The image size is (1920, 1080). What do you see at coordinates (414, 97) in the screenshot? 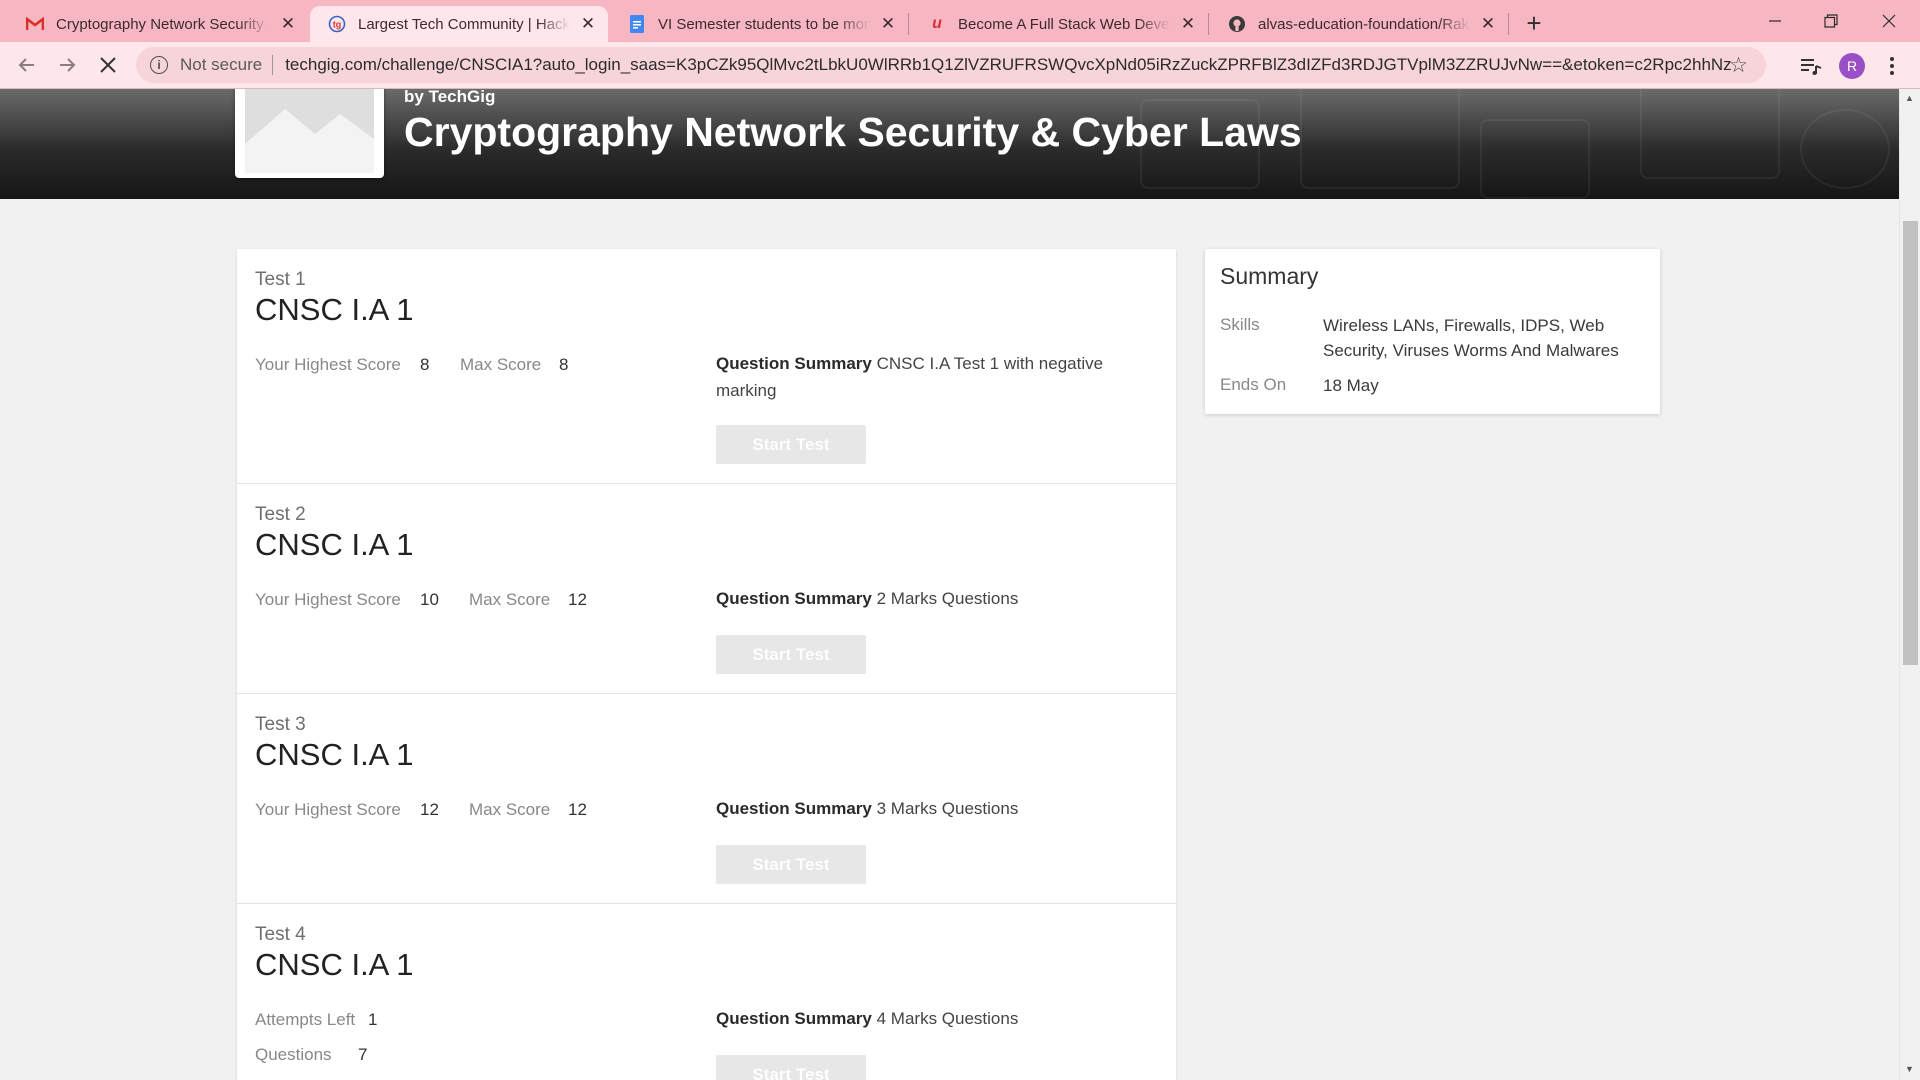
I see `by-prefix: by` at bounding box center [414, 97].